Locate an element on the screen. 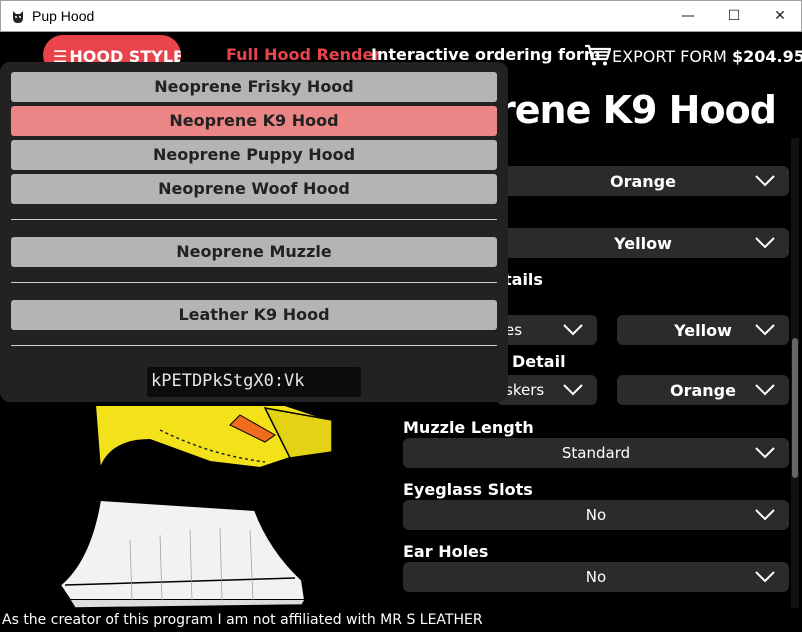 This screenshot has width=802, height=632. select-value: es is located at coordinates (514, 330).